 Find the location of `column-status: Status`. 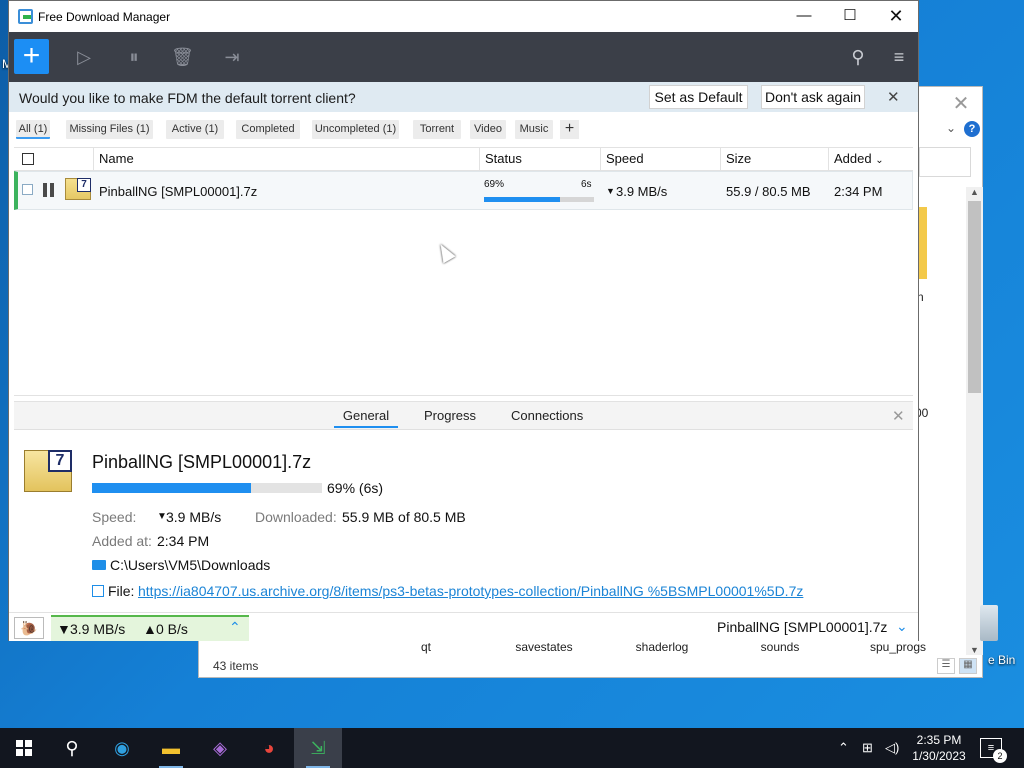

column-status: Status is located at coordinates (540, 159).